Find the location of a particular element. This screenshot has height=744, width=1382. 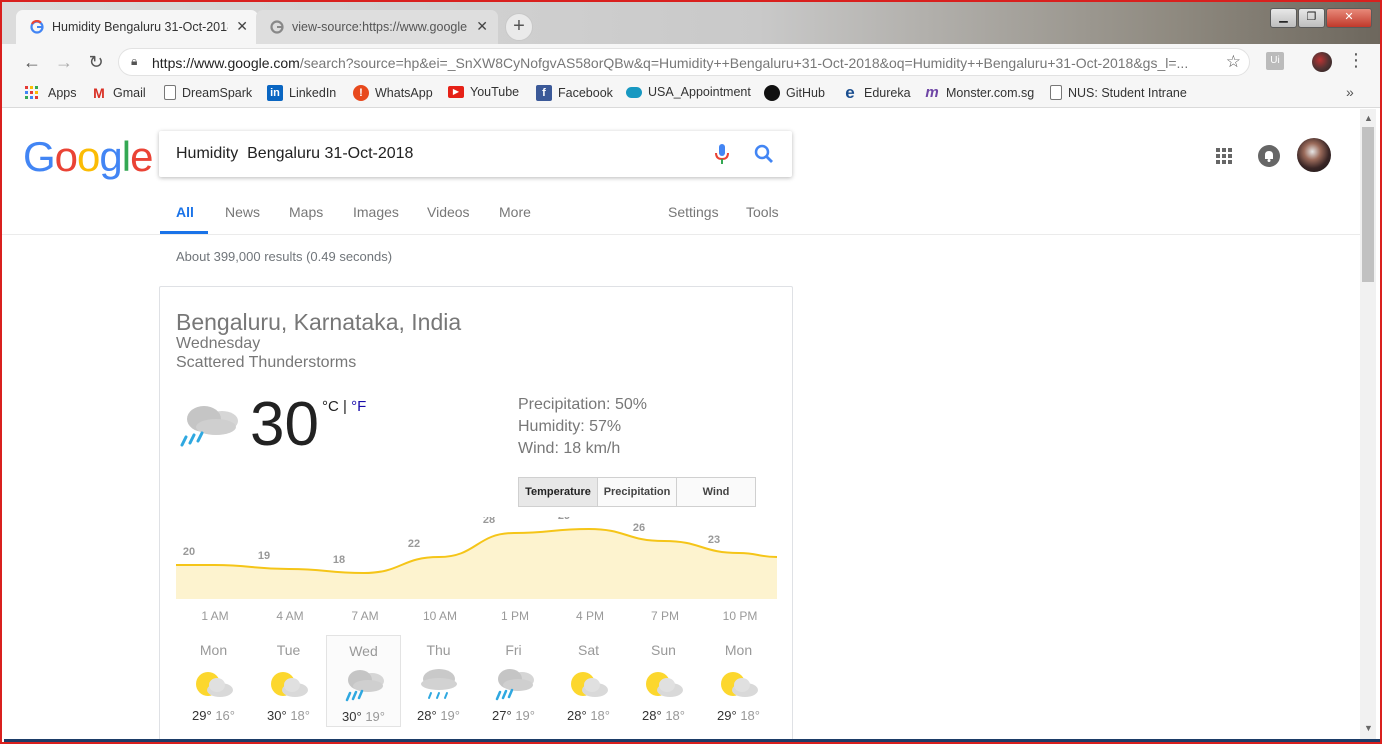

tab-maps: Maps is located at coordinates (306, 212).